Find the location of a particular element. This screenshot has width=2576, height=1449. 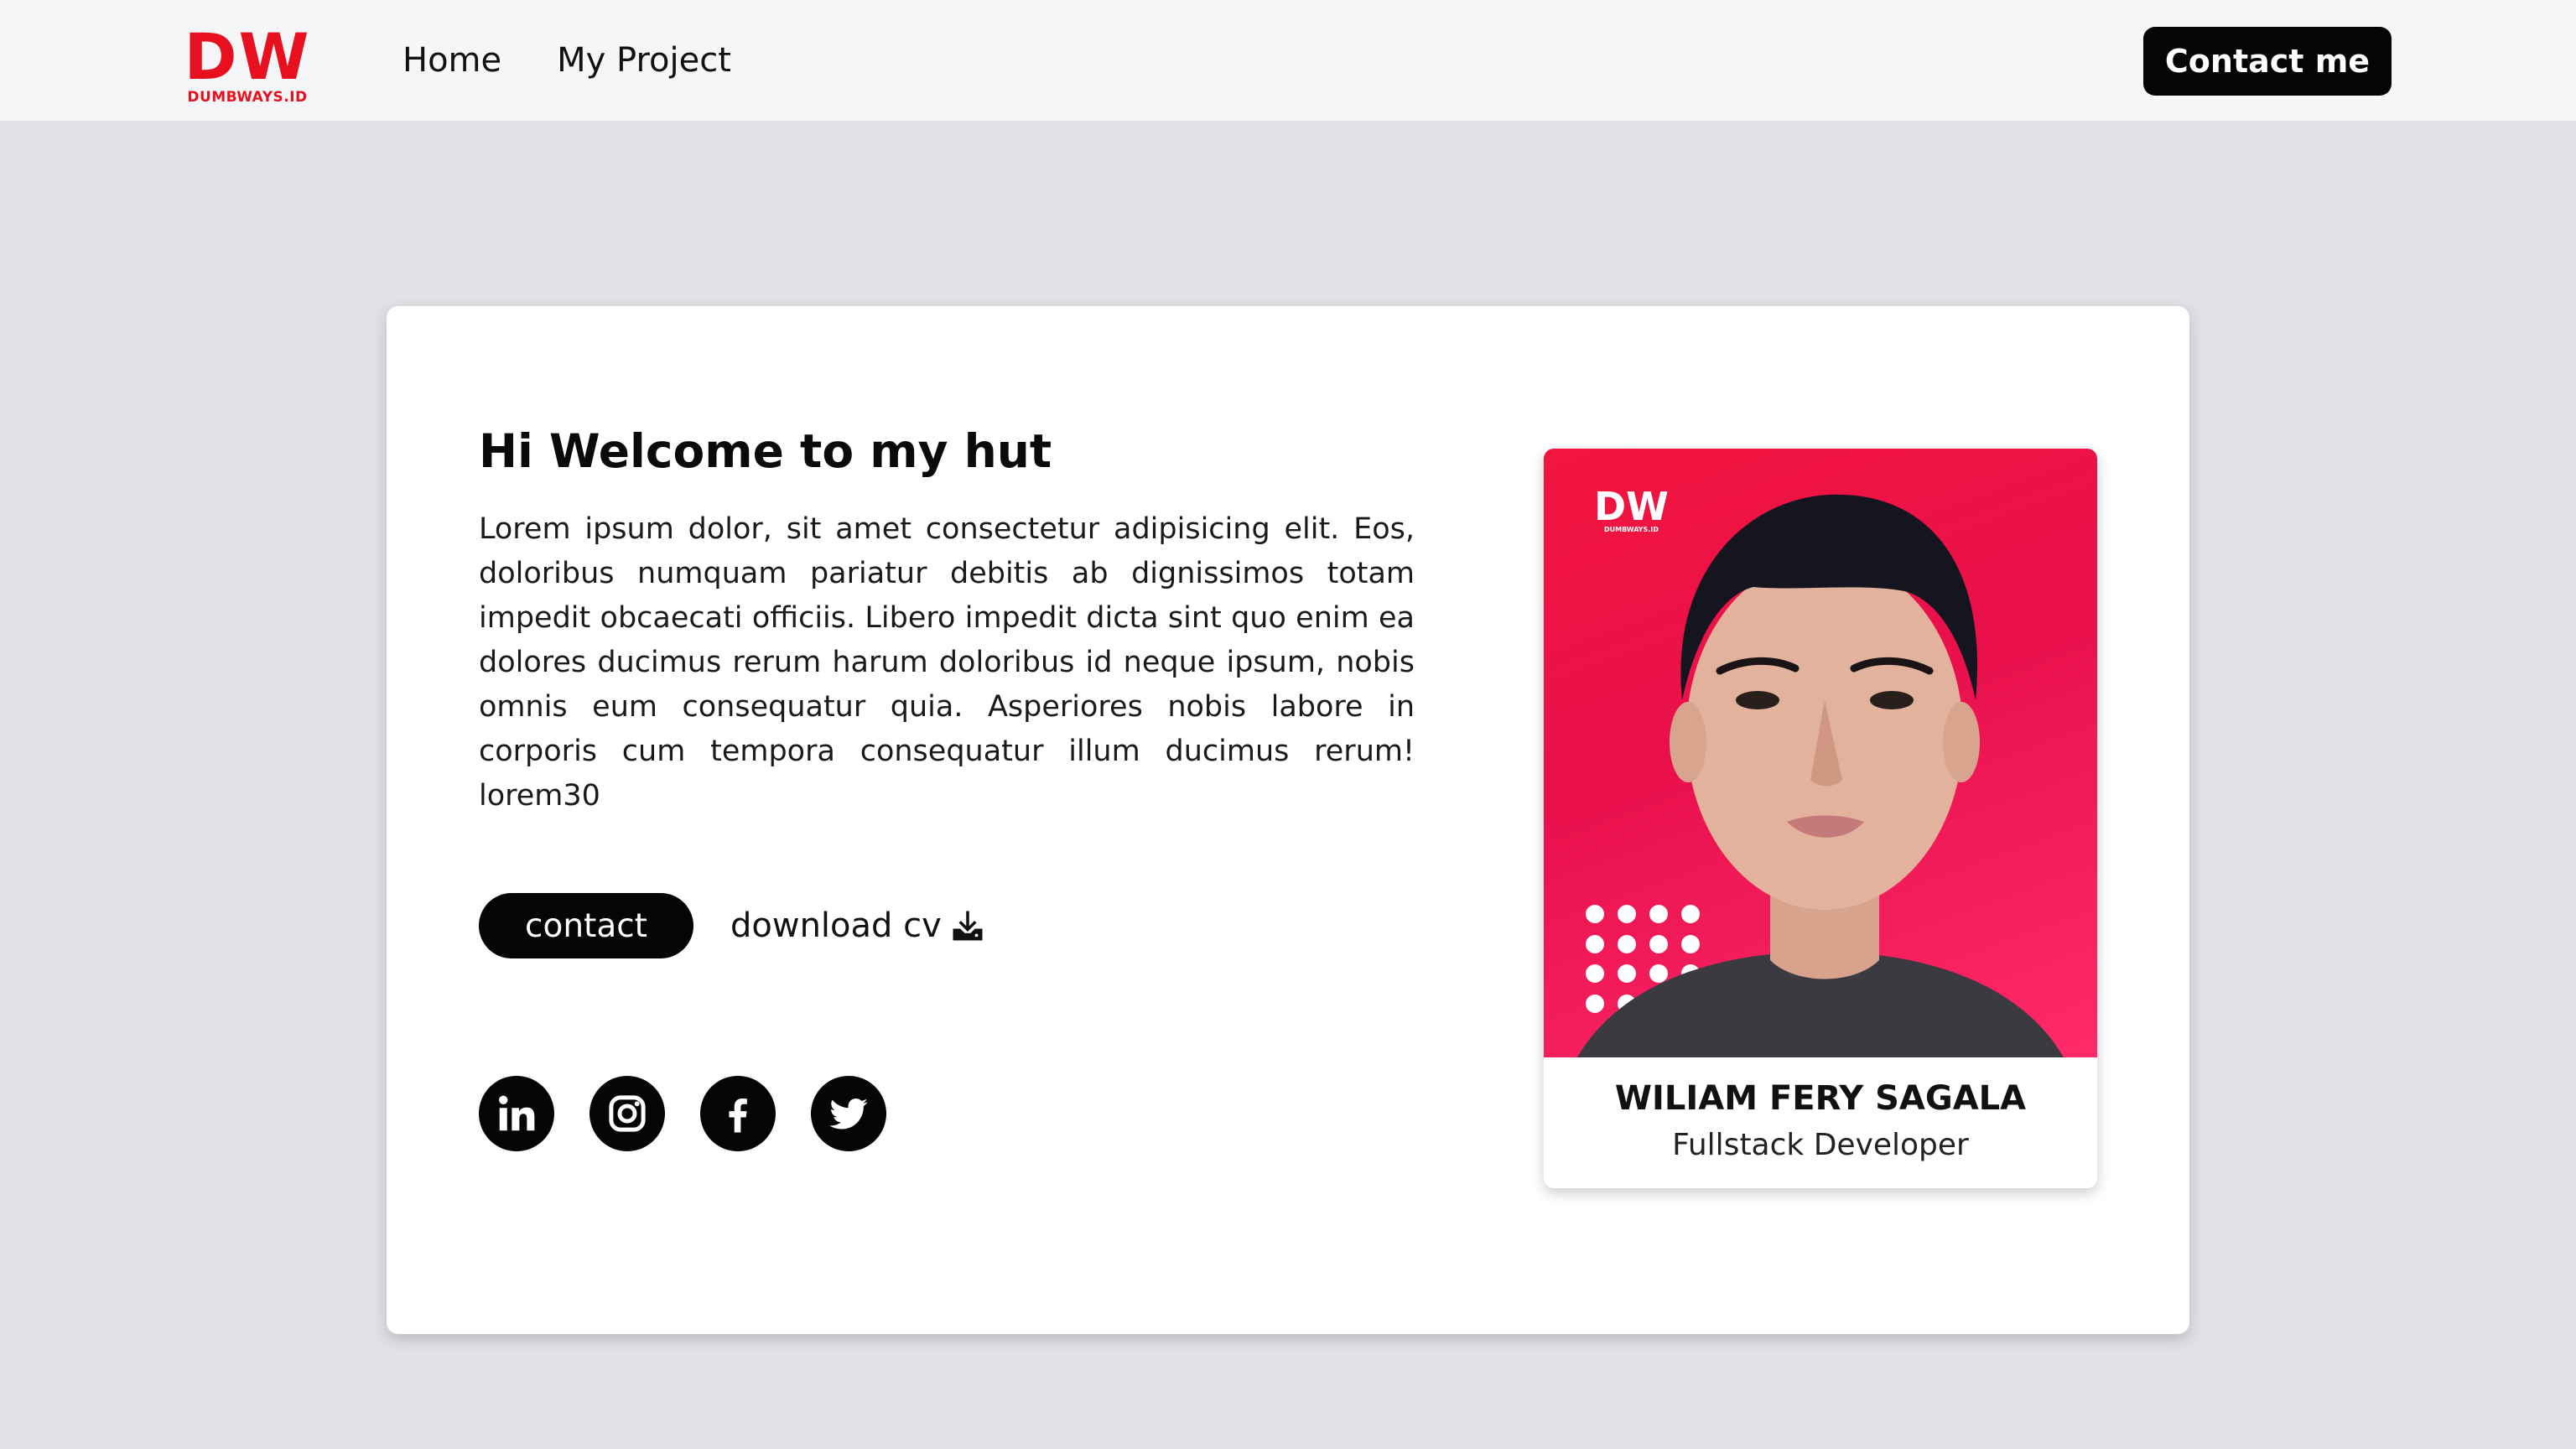

instagram-link is located at coordinates (627, 1113).